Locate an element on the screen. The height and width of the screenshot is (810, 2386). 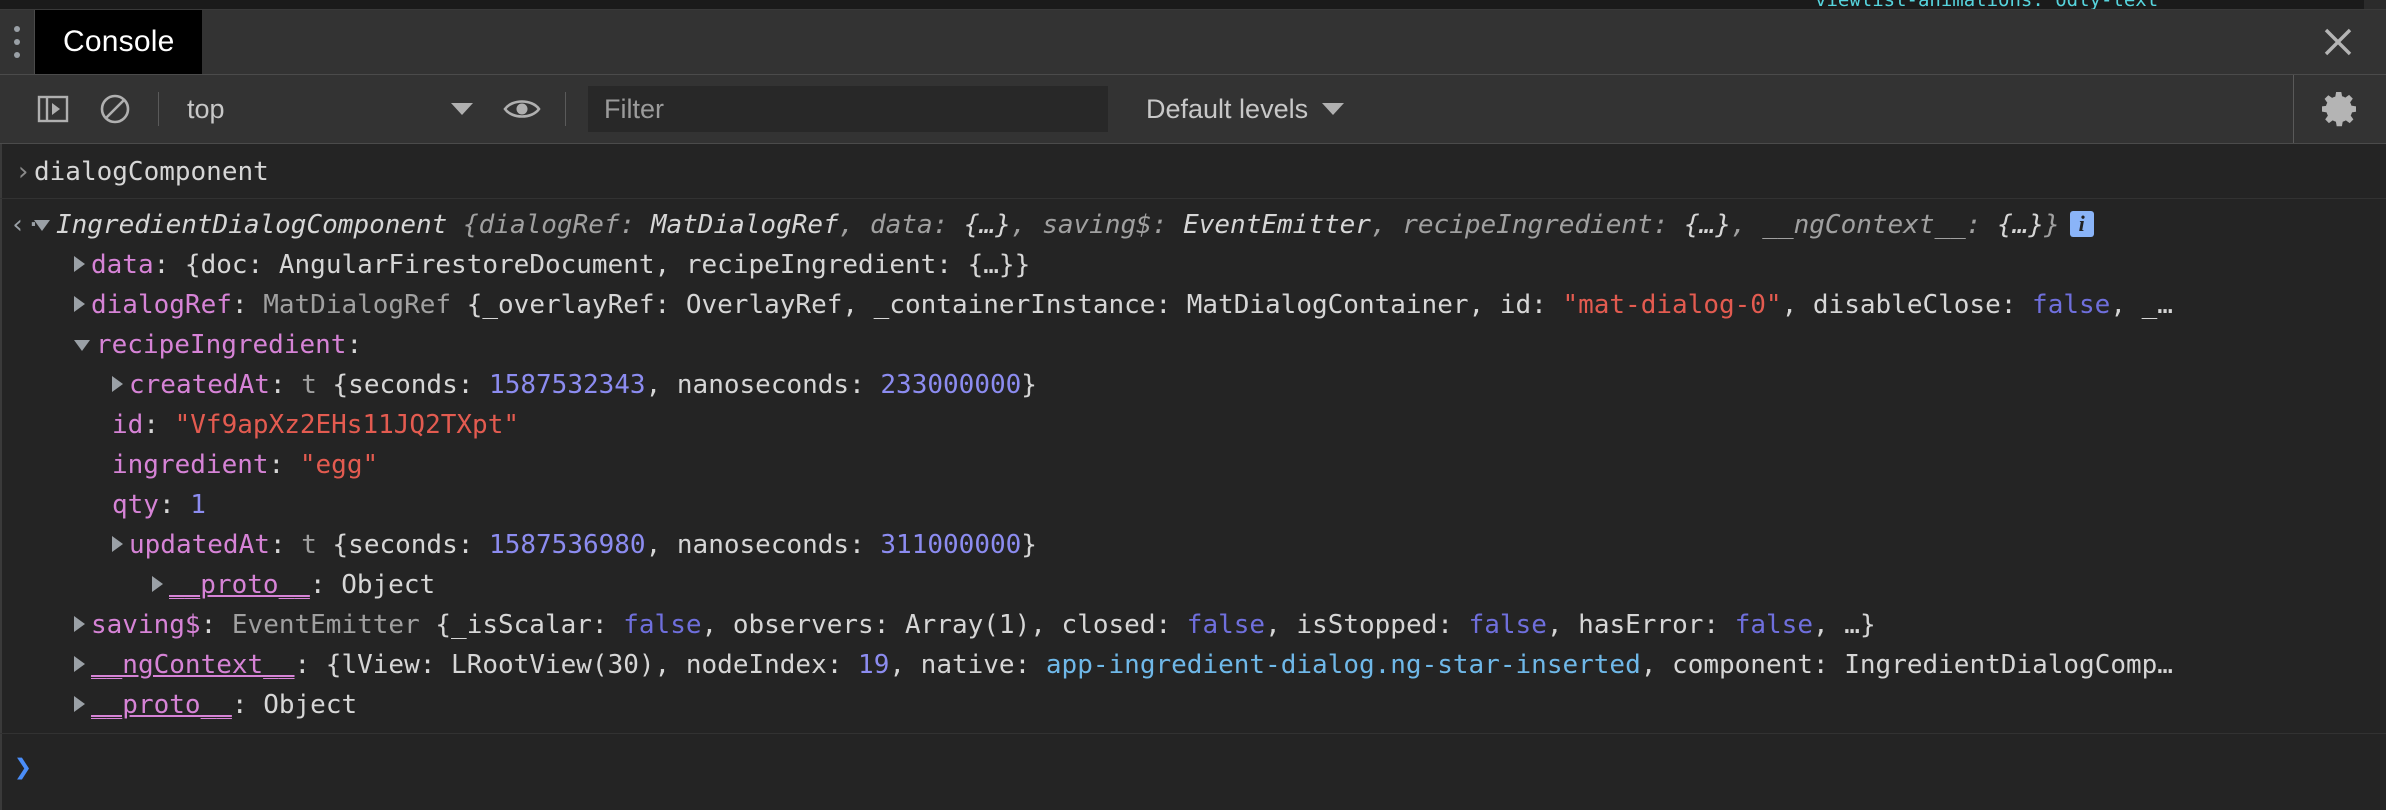
close-devtools-button is located at coordinates (2338, 42).